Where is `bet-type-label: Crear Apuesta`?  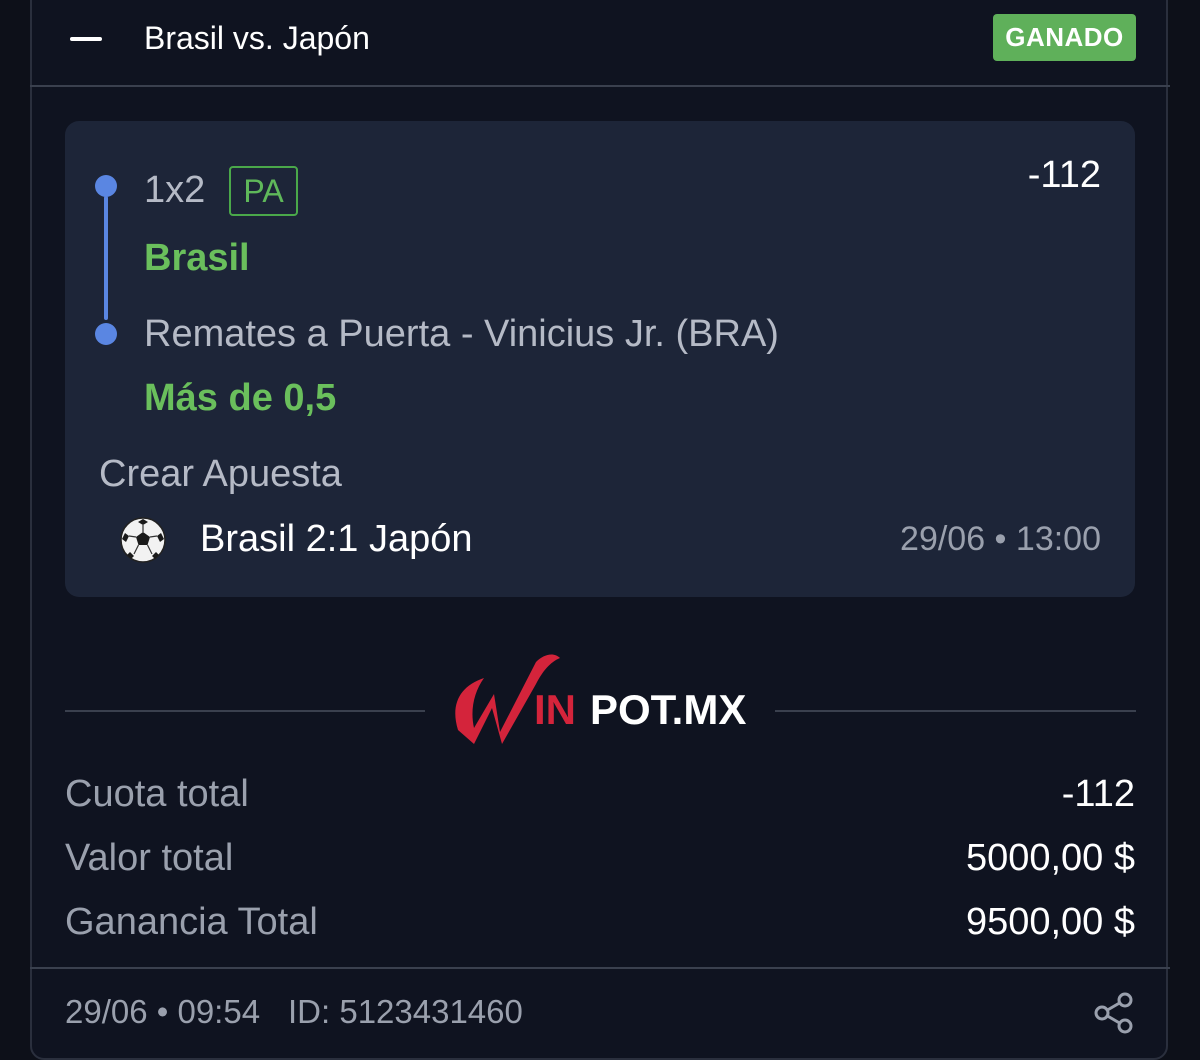
bet-type-label: Crear Apuesta is located at coordinates (220, 474).